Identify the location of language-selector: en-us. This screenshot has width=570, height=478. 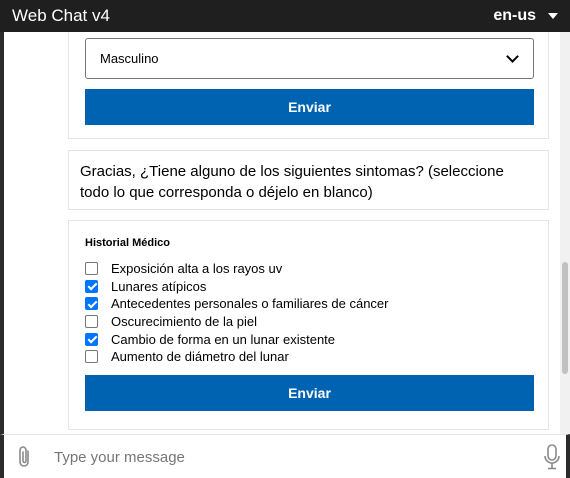
(525, 16).